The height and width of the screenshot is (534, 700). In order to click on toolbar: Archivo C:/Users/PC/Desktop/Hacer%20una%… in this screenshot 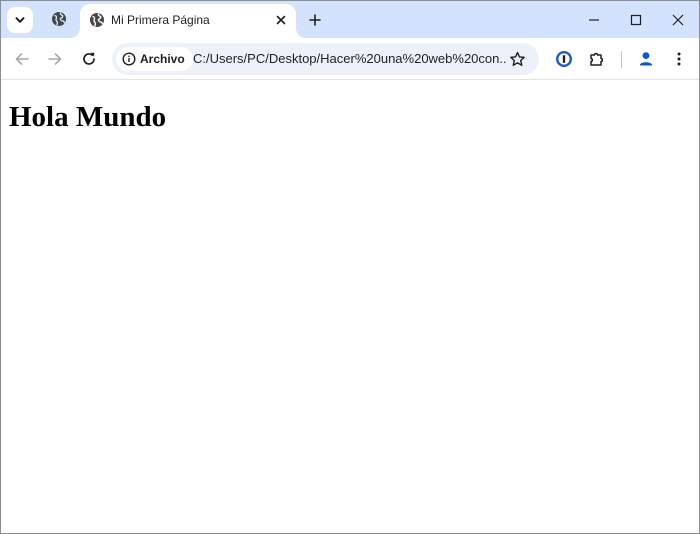, I will do `click(350, 59)`.